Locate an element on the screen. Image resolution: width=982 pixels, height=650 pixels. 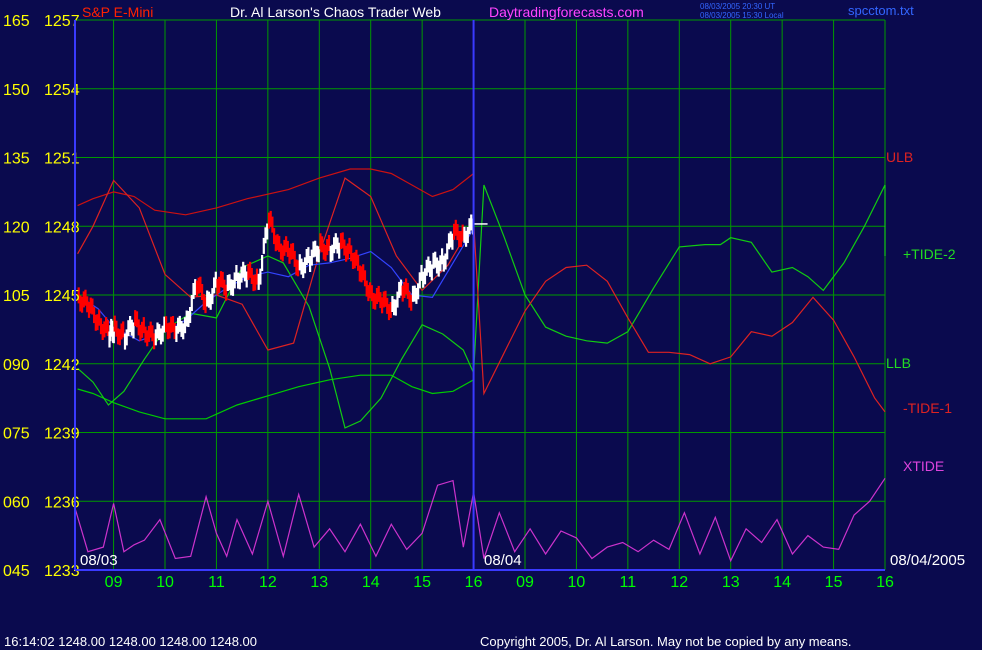
series-label-tide1: -TIDE-1 is located at coordinates (927, 408).